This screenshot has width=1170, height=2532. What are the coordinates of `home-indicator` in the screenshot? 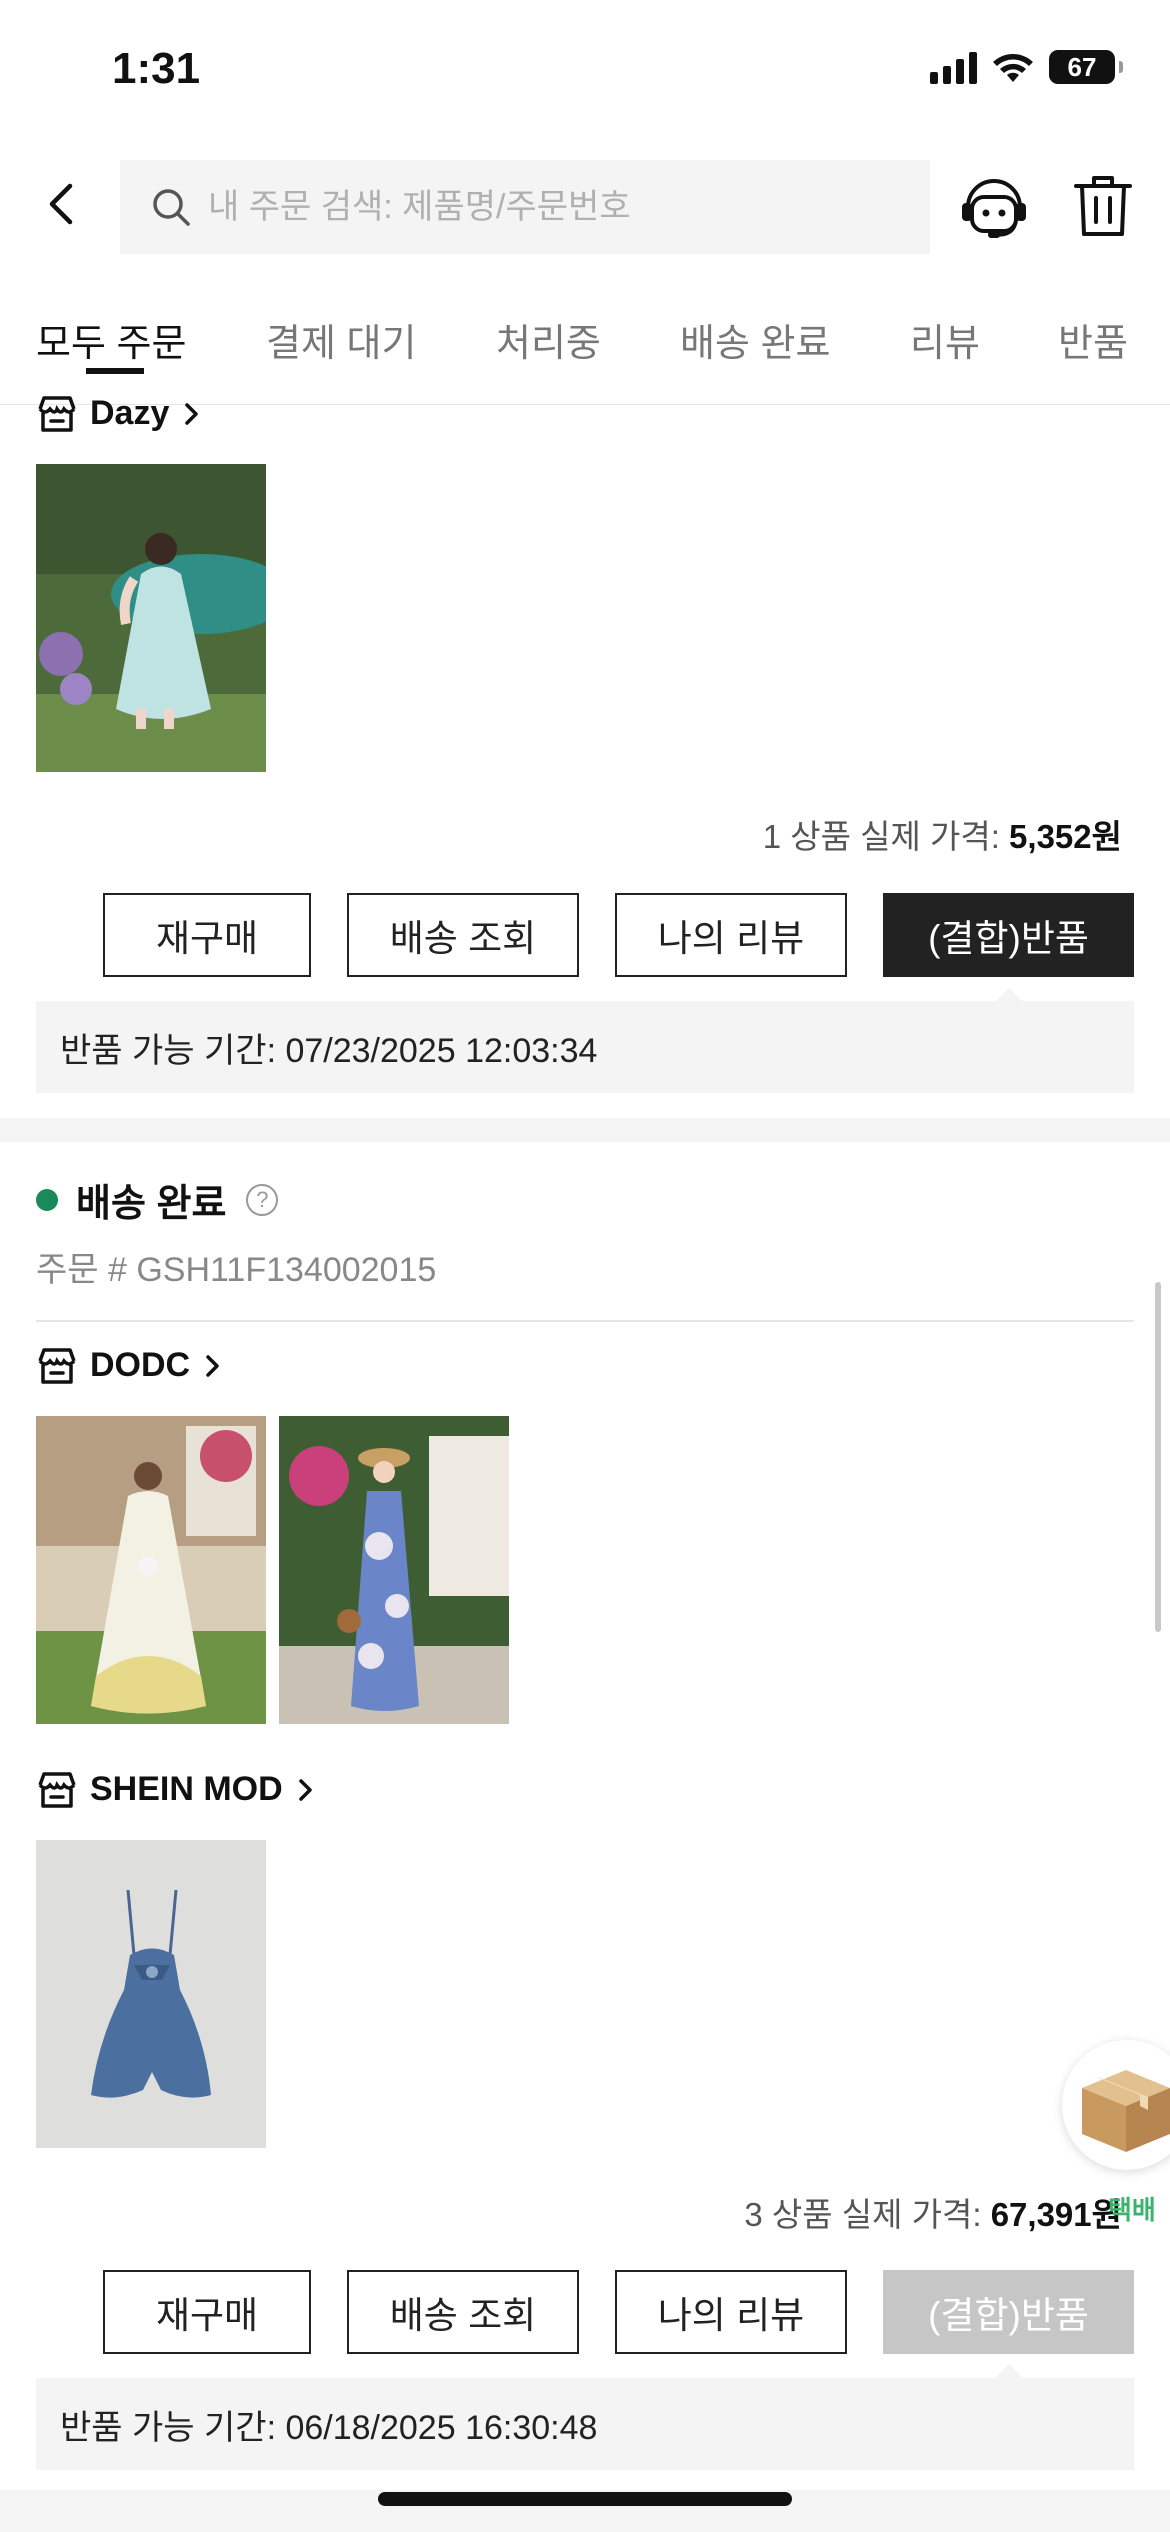 It's located at (585, 2499).